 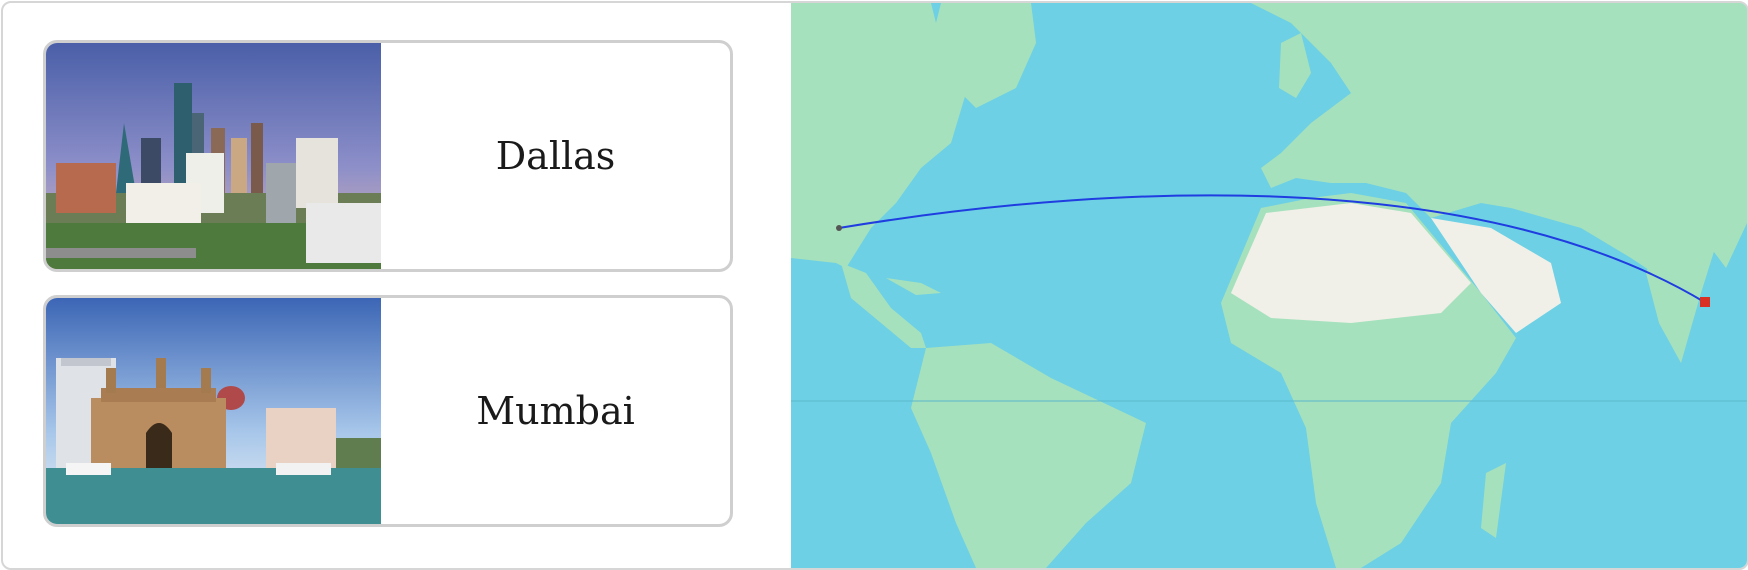 I want to click on mumbai-marker, so click(x=1705, y=302).